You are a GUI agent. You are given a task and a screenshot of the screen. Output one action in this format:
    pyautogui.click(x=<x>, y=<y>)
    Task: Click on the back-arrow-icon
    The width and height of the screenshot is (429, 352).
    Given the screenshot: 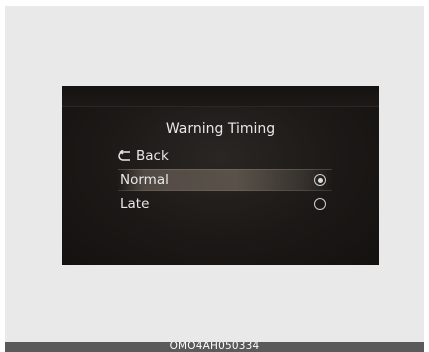 What is the action you would take?
    pyautogui.click(x=124, y=155)
    